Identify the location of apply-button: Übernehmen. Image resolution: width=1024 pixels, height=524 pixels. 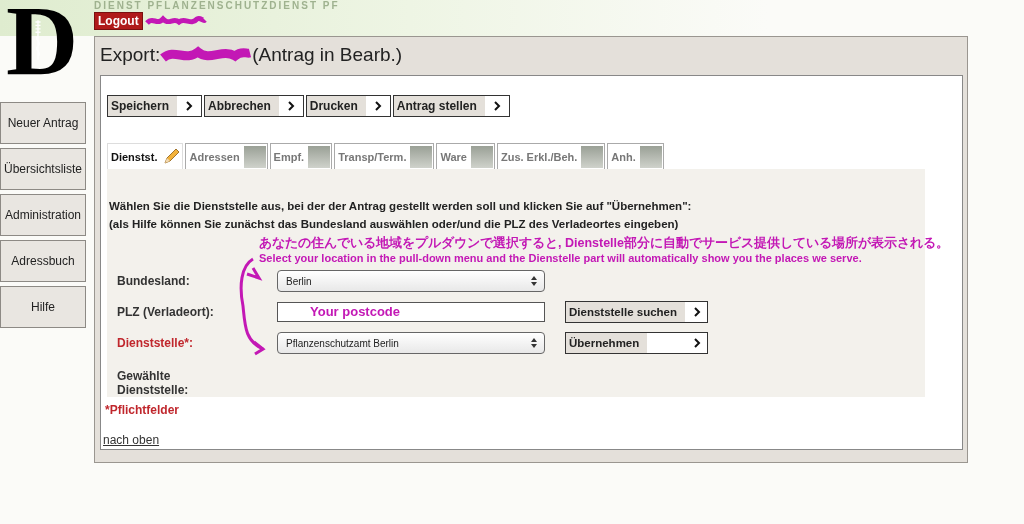
(636, 343).